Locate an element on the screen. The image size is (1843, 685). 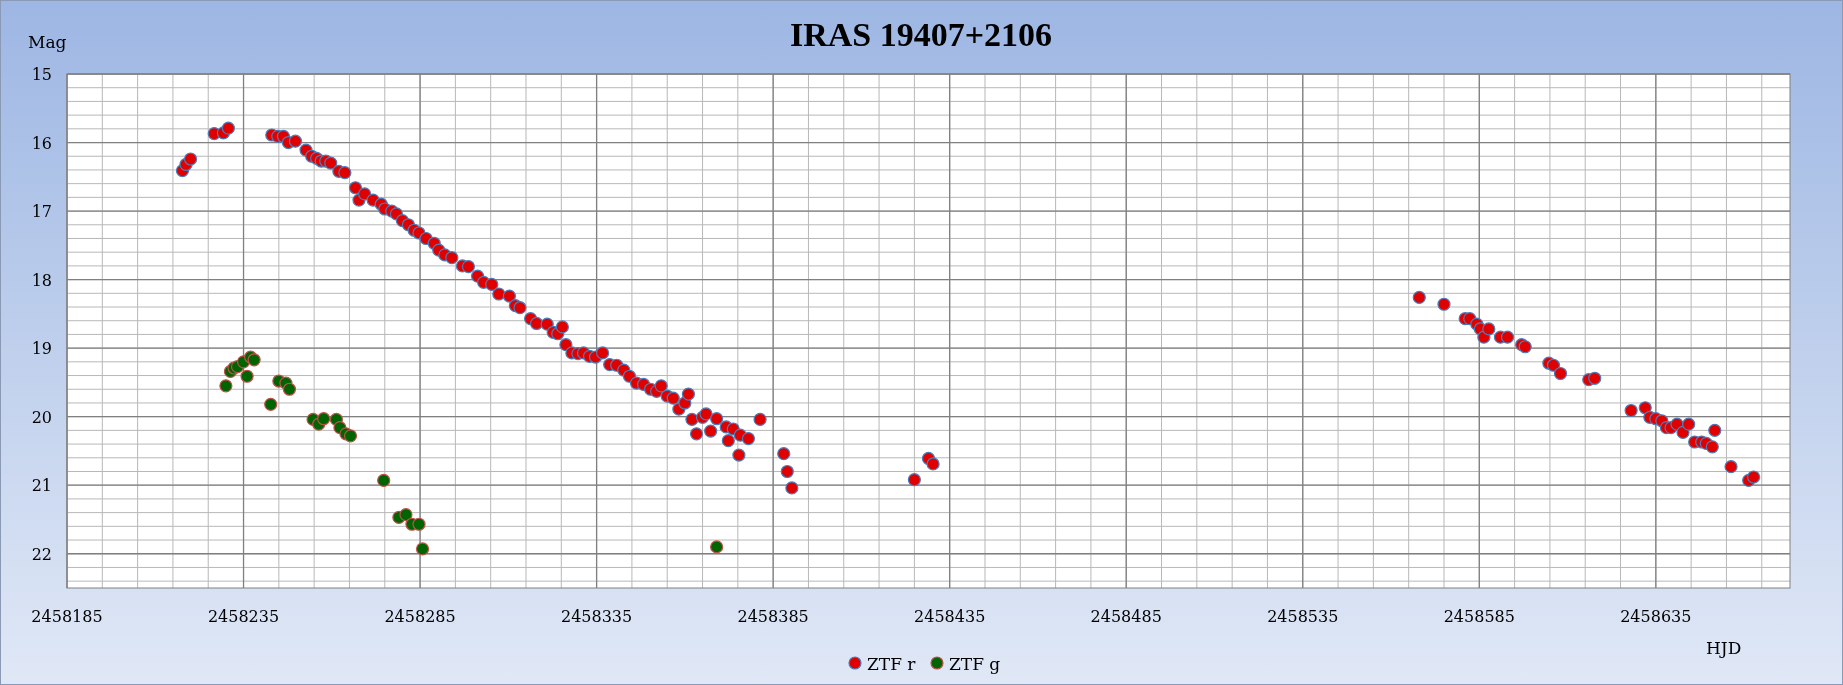
legend-label: ZTF g is located at coordinates (975, 664).